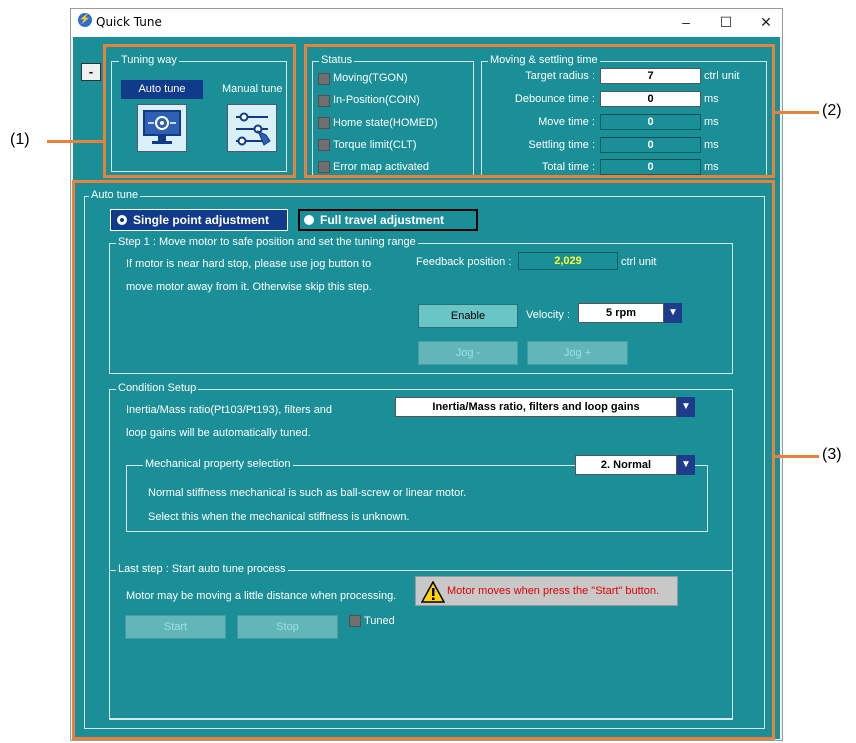 The image size is (856, 743). What do you see at coordinates (91, 72) in the screenshot?
I see `collapse-button: -` at bounding box center [91, 72].